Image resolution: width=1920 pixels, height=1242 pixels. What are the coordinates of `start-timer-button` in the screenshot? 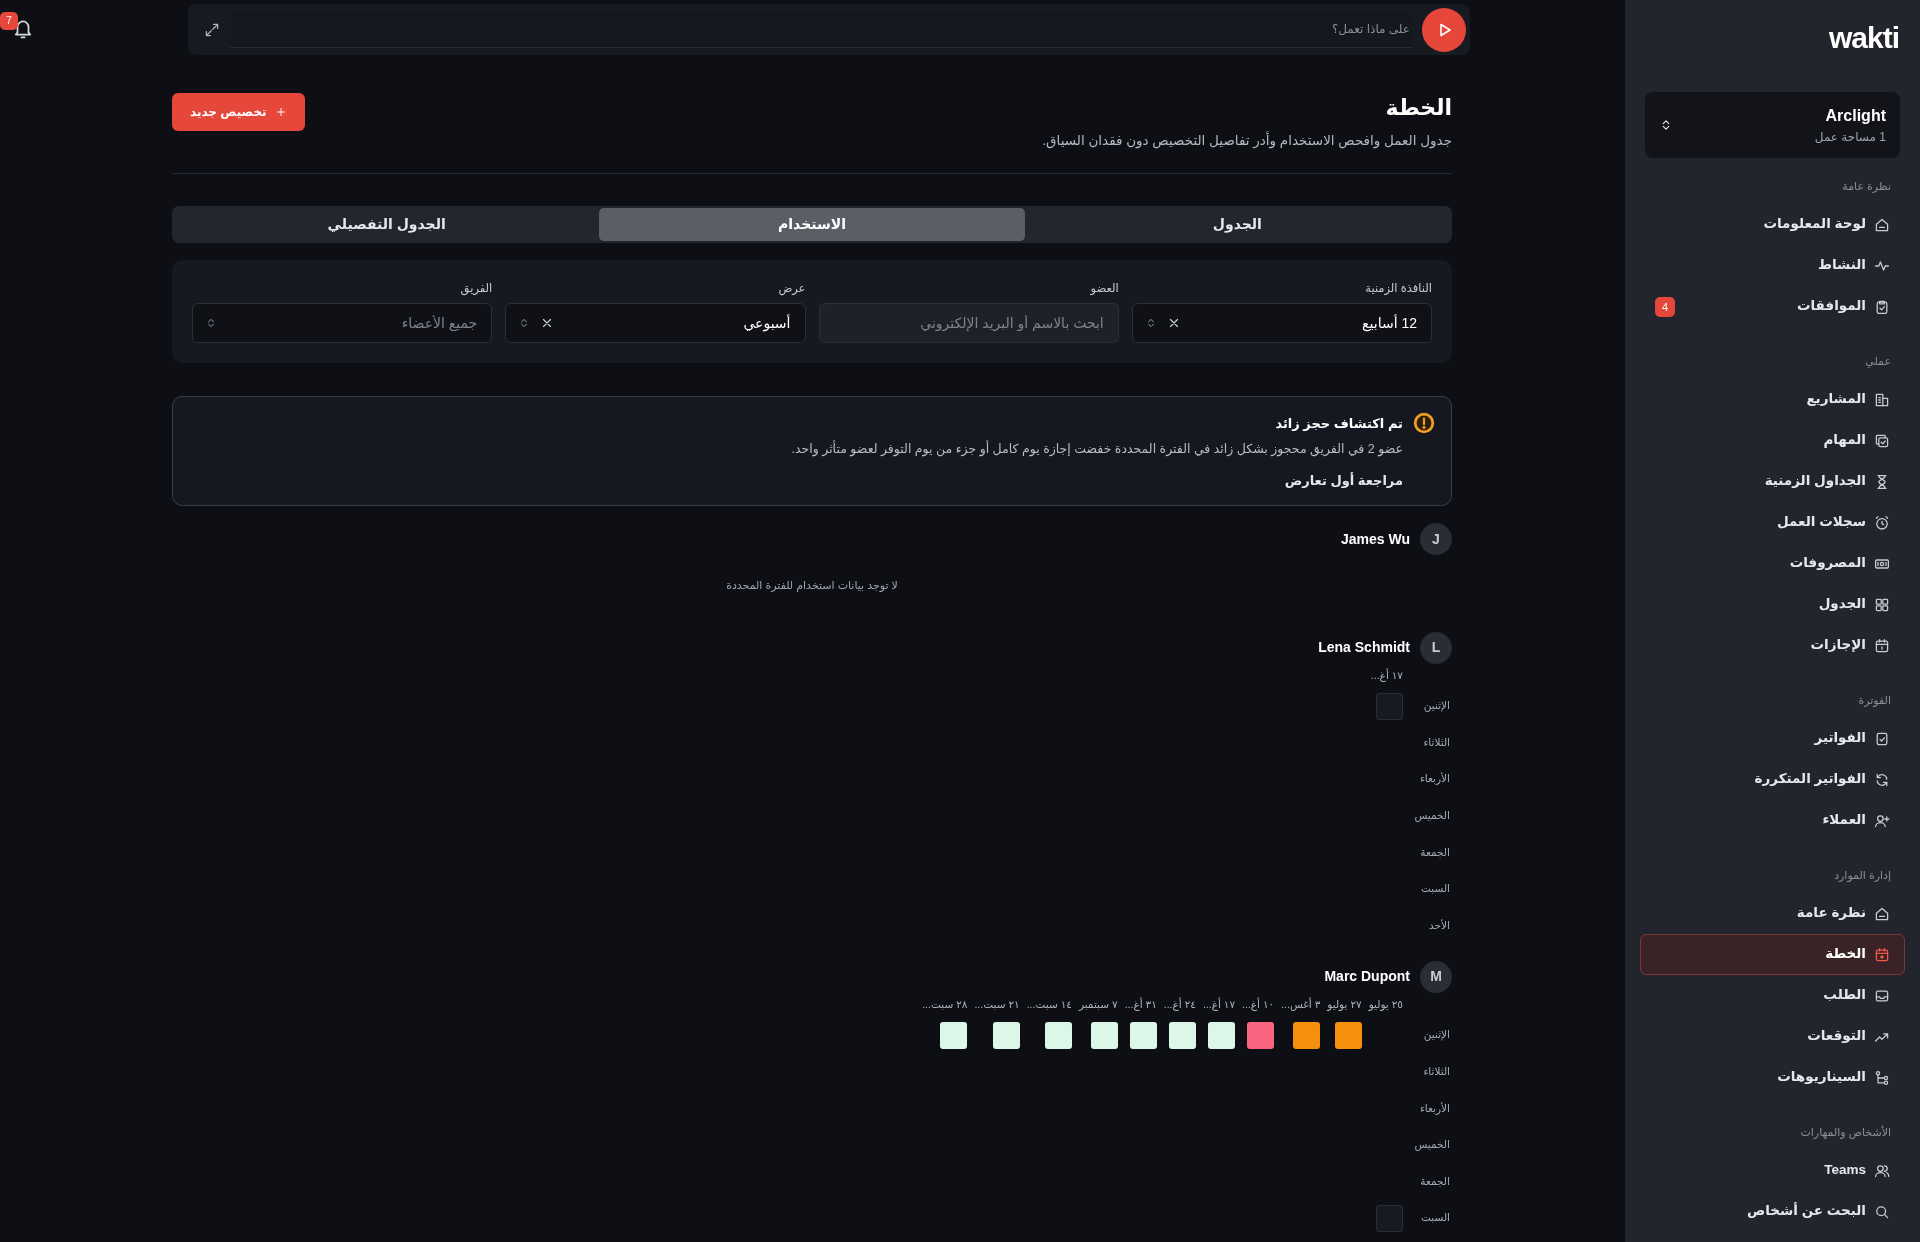 It's located at (1444, 29).